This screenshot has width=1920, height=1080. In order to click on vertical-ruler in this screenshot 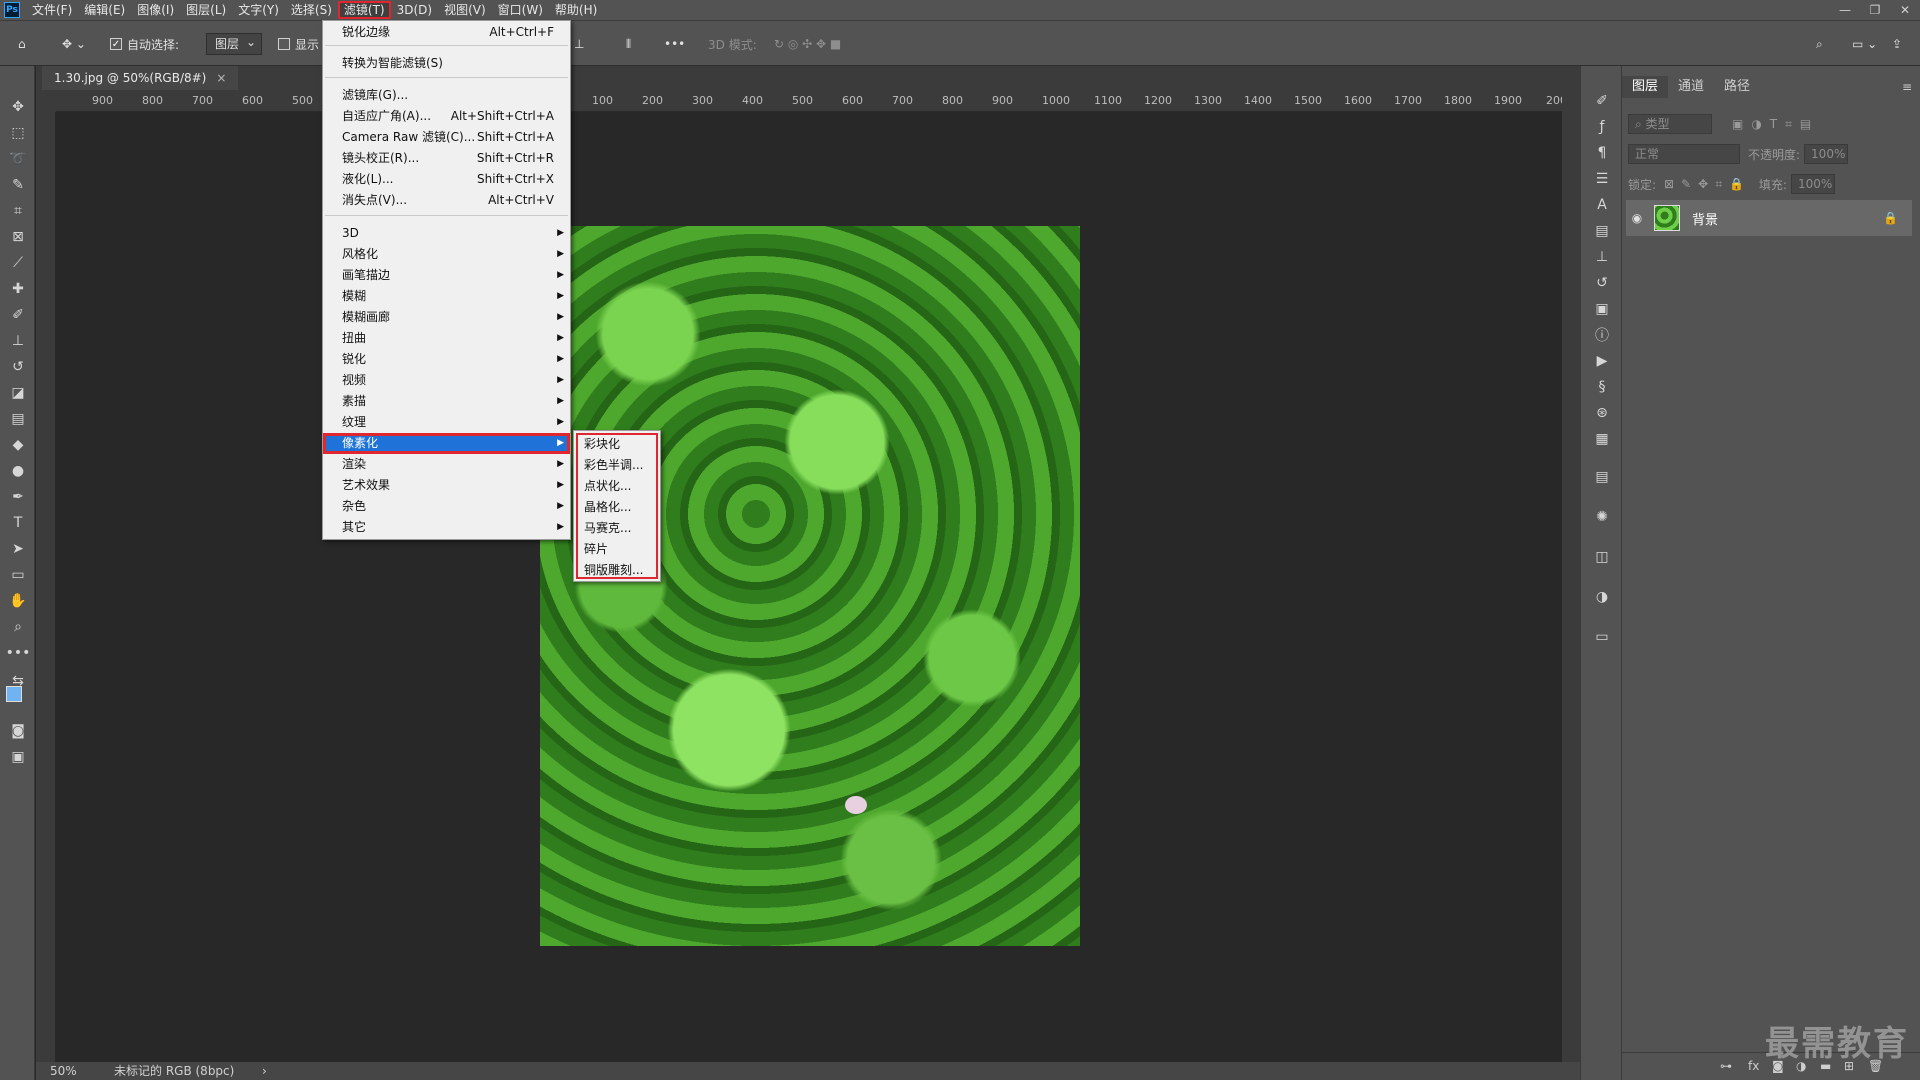, I will do `click(46, 587)`.